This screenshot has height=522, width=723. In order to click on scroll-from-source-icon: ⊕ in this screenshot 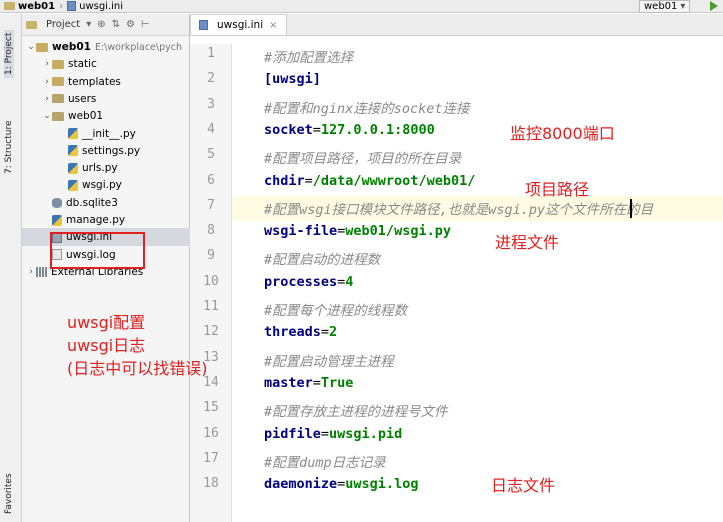, I will do `click(101, 24)`.